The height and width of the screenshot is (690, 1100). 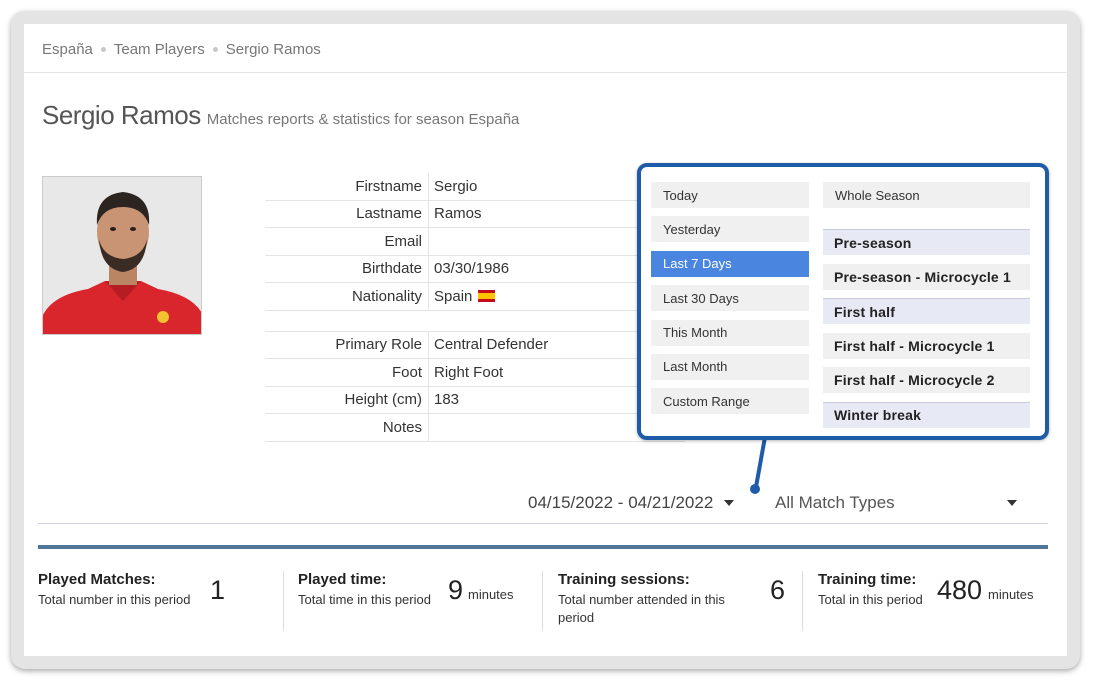 What do you see at coordinates (347, 372) in the screenshot?
I see `info-label: Foot` at bounding box center [347, 372].